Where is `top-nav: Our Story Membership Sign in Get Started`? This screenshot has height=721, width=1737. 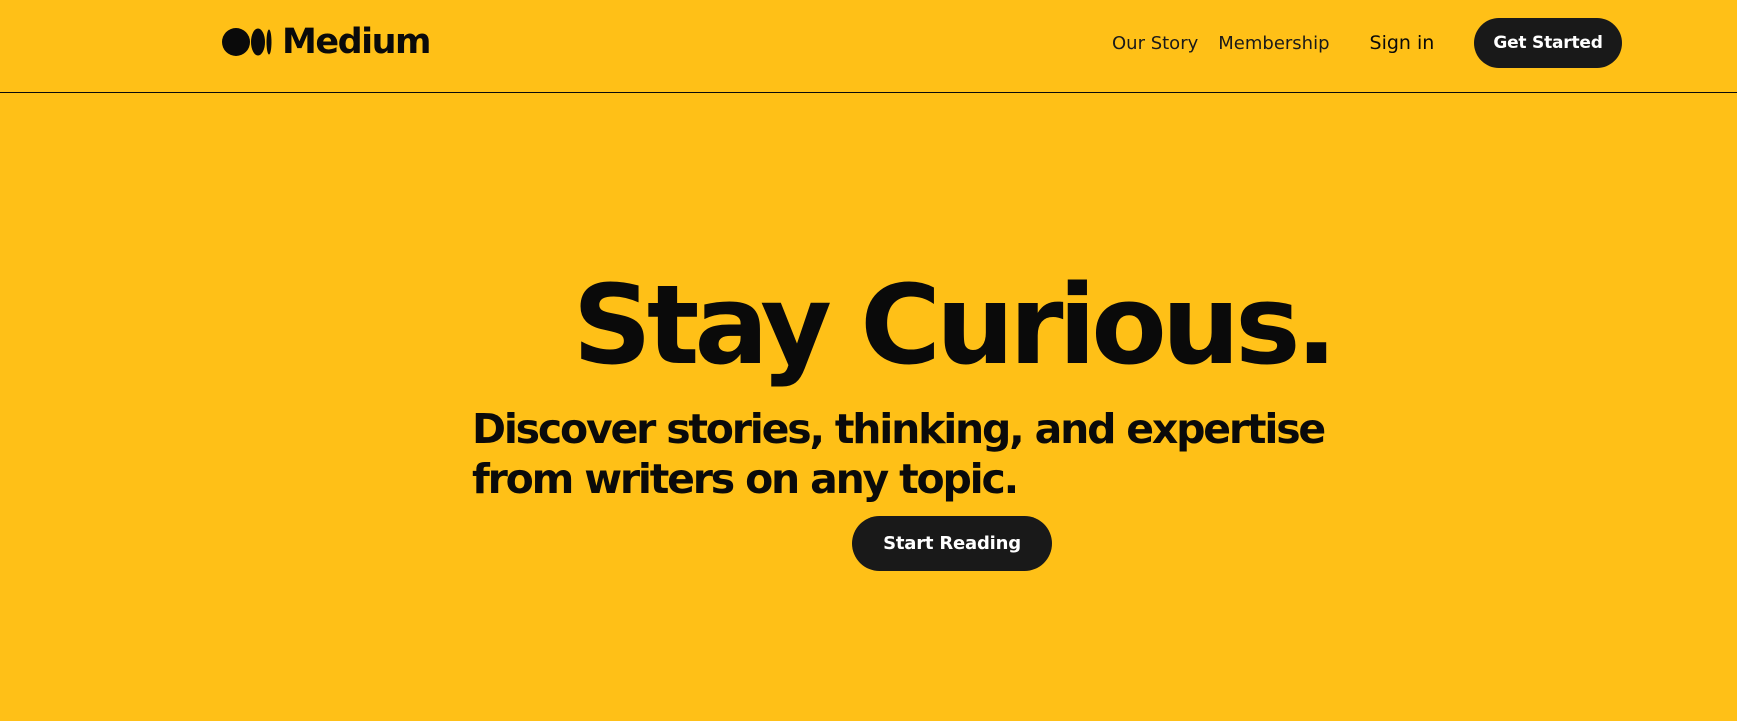
top-nav: Our Story Membership Sign in Get Started is located at coordinates (1367, 43).